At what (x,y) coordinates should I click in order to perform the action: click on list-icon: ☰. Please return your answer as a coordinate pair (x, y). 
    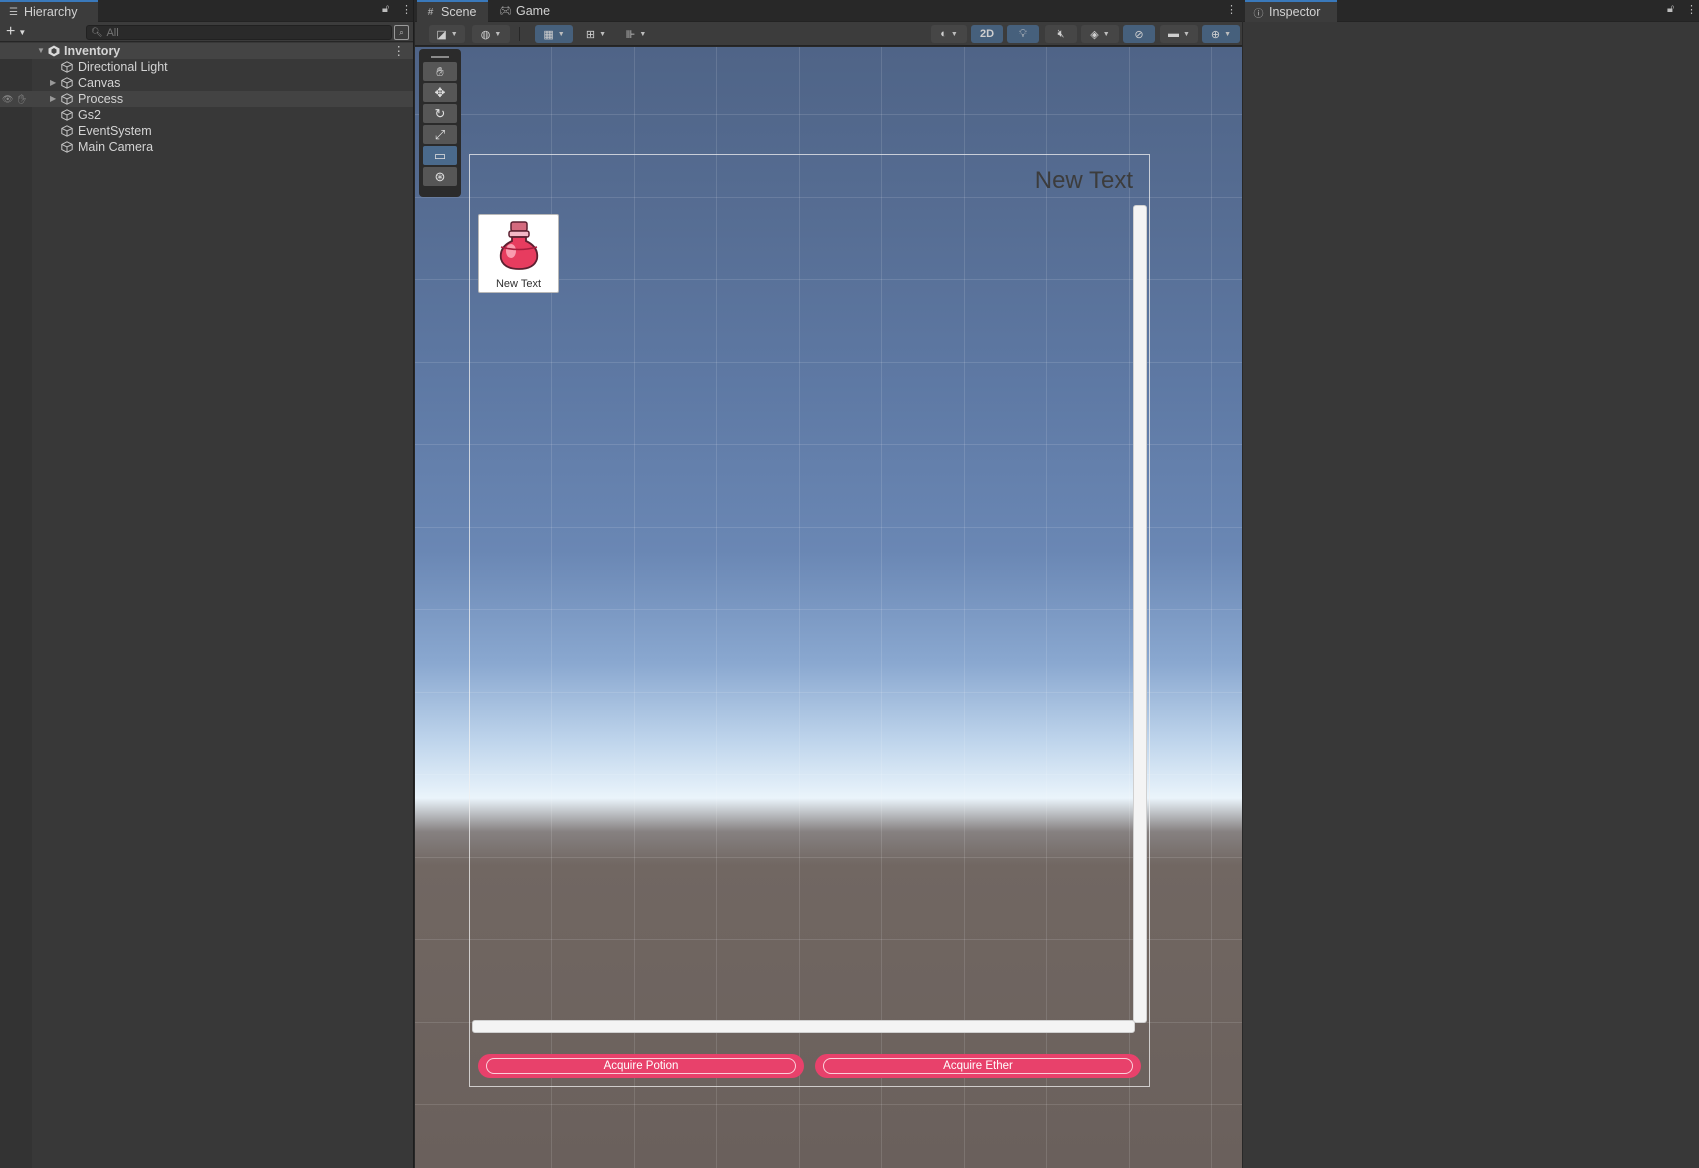
    Looking at the image, I should click on (13, 12).